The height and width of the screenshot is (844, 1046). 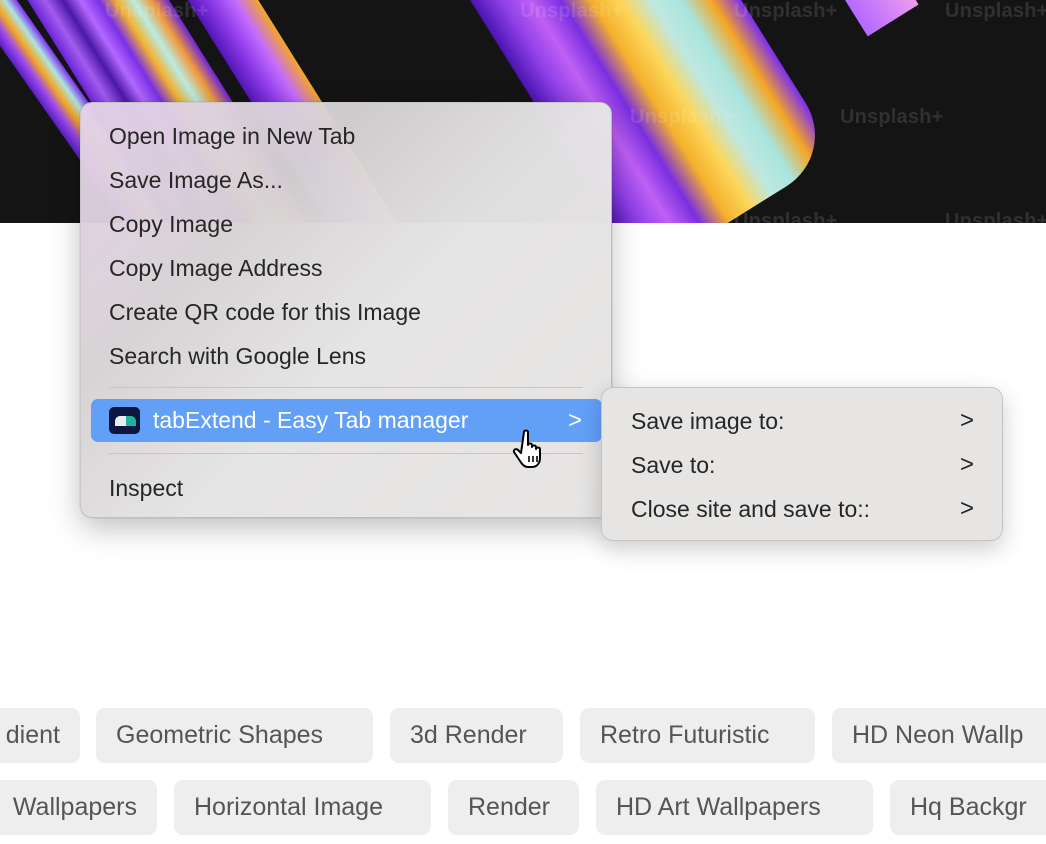 What do you see at coordinates (526, 448) in the screenshot?
I see `hand-pointer-cursor-icon` at bounding box center [526, 448].